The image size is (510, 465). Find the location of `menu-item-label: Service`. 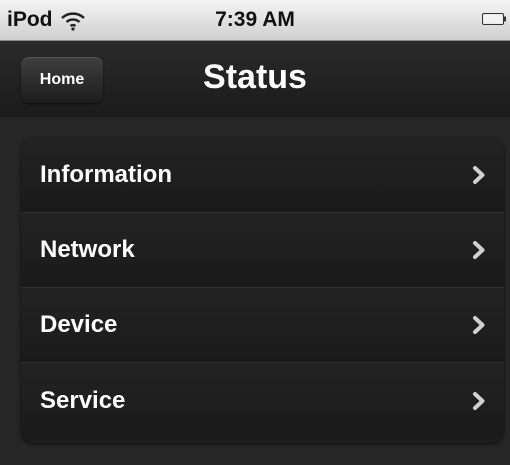

menu-item-label: Service is located at coordinates (83, 400).